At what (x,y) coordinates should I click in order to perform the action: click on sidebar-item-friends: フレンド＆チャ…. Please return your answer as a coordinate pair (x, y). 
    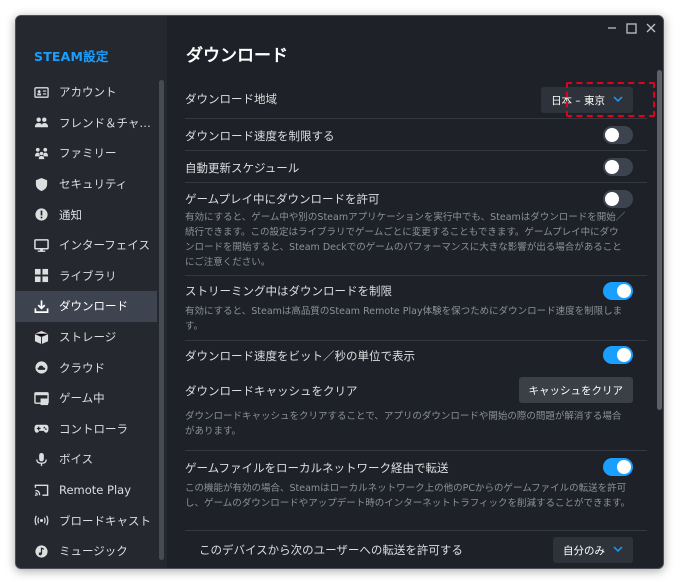
    Looking at the image, I should click on (86, 123).